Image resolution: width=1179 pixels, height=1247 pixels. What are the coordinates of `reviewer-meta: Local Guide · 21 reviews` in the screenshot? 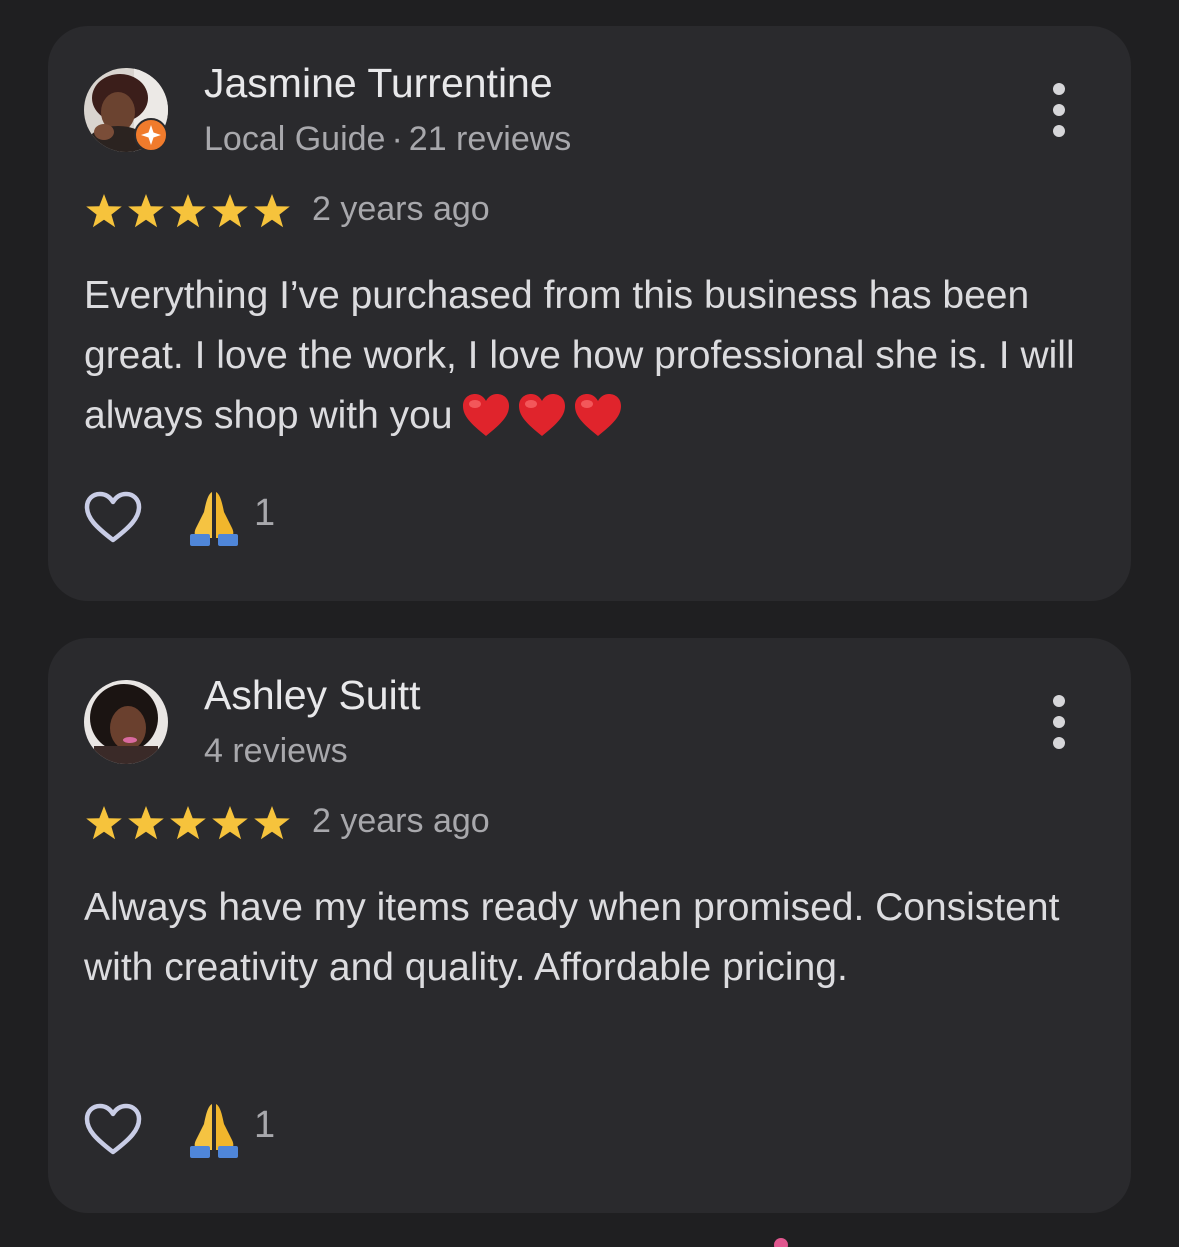 It's located at (387, 139).